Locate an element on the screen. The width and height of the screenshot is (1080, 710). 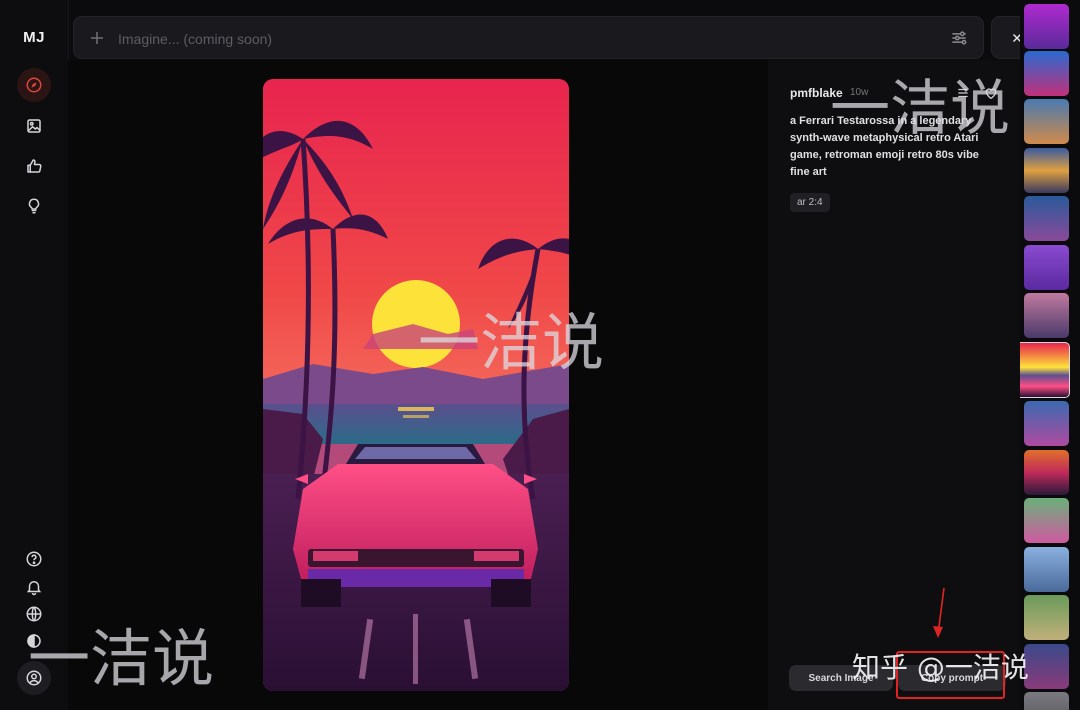
imagine-bar is located at coordinates (528, 38).